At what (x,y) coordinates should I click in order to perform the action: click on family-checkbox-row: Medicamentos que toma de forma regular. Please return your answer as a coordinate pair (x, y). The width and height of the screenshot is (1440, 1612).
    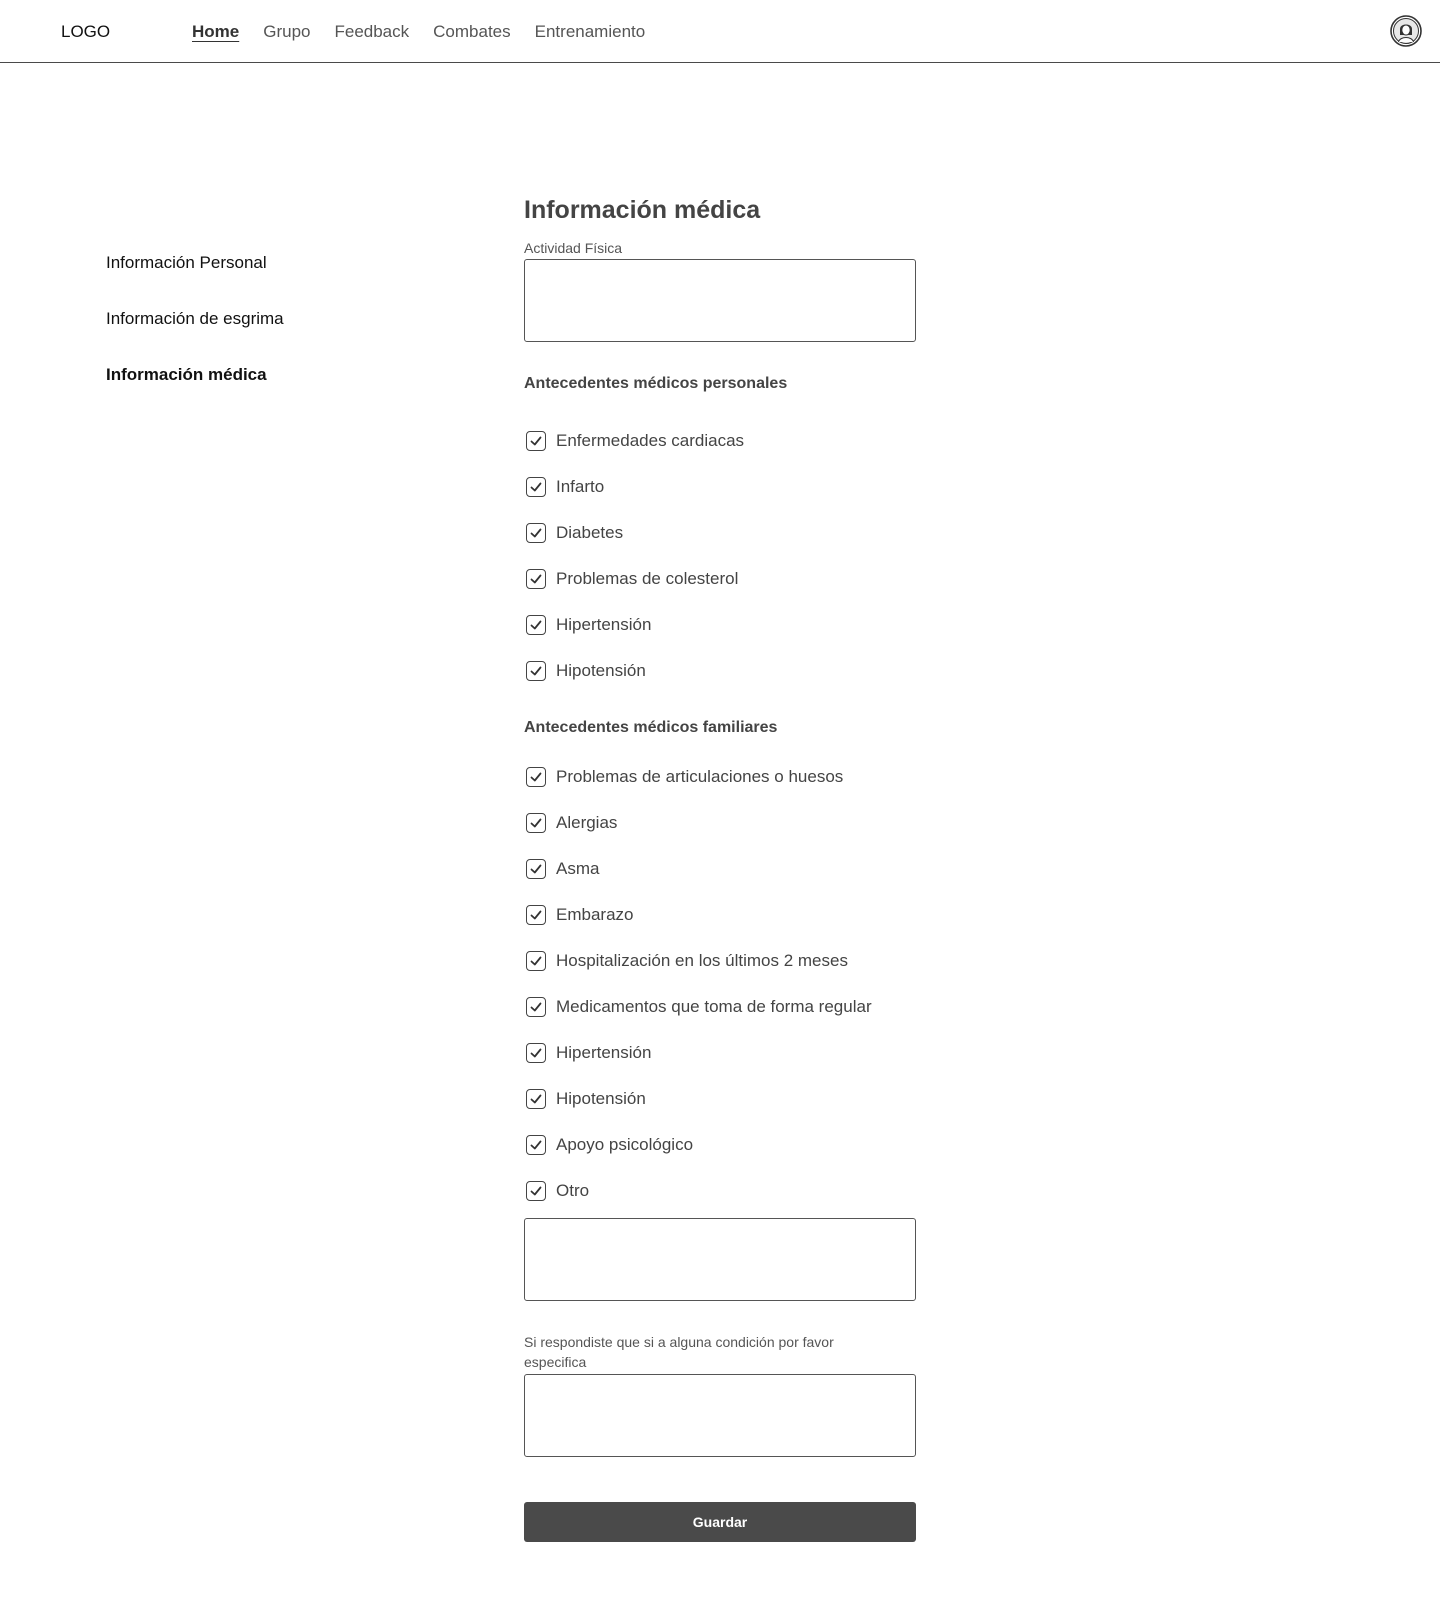
    Looking at the image, I should click on (720, 1007).